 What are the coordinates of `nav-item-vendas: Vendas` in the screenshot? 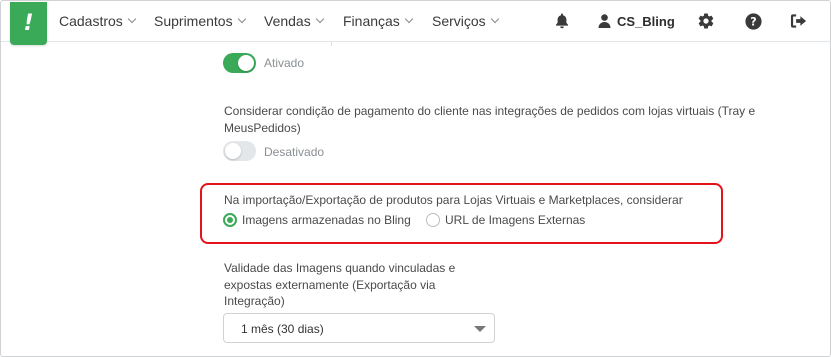 It's located at (294, 21).